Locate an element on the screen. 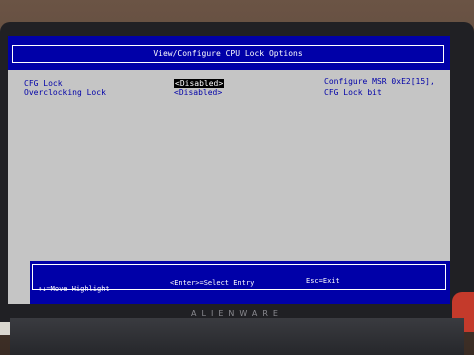  setting-label-overclocking-lock: Overclocking Lock is located at coordinates (65, 92).